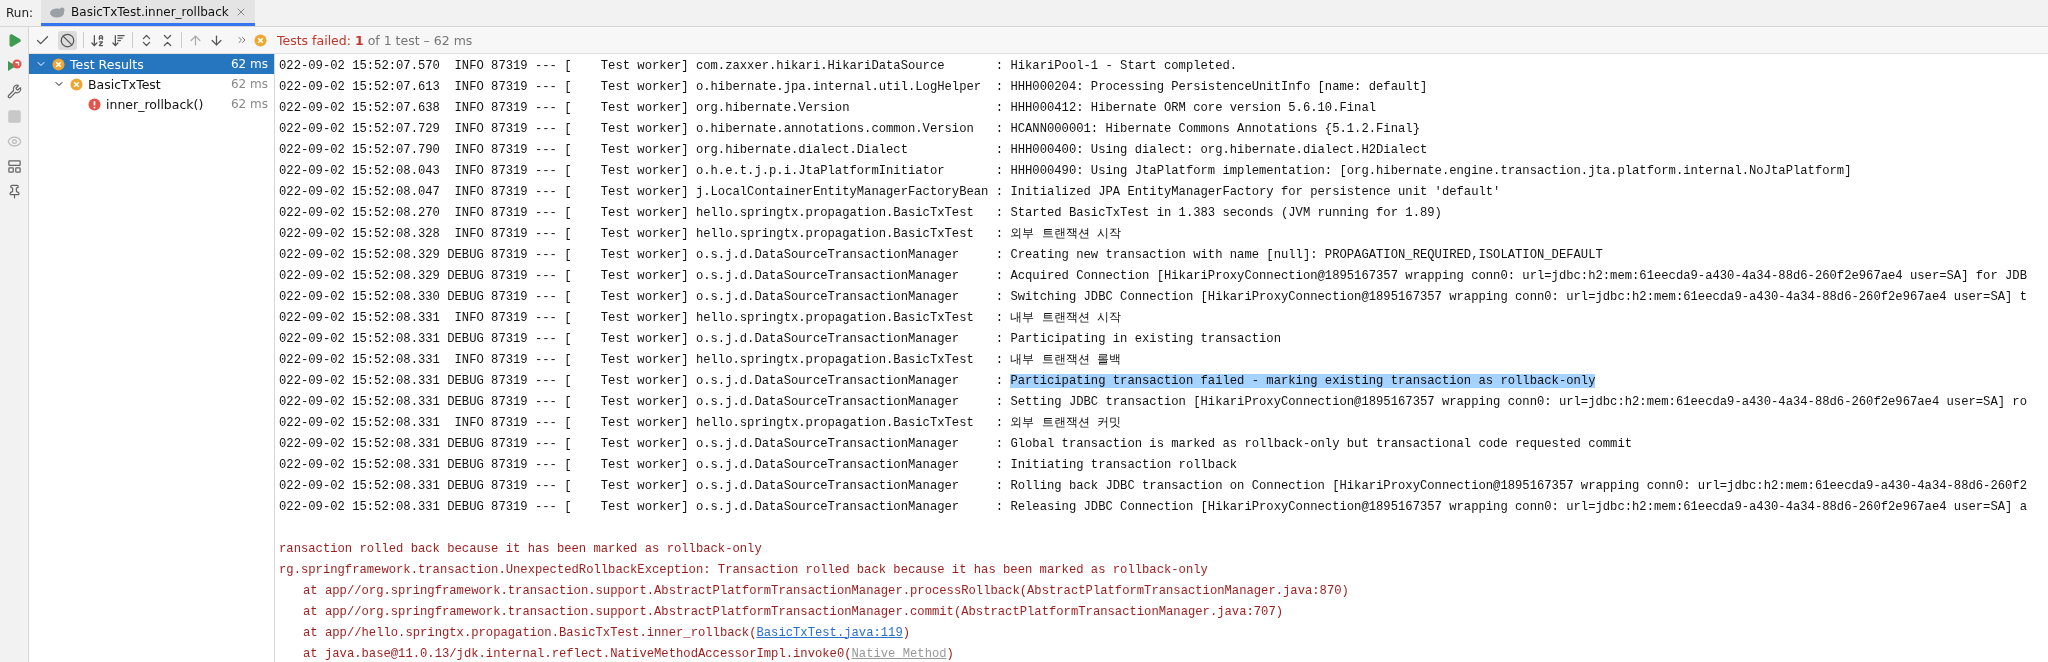  What do you see at coordinates (829, 632) in the screenshot?
I see `source-link: BasicTxTest.java:119` at bounding box center [829, 632].